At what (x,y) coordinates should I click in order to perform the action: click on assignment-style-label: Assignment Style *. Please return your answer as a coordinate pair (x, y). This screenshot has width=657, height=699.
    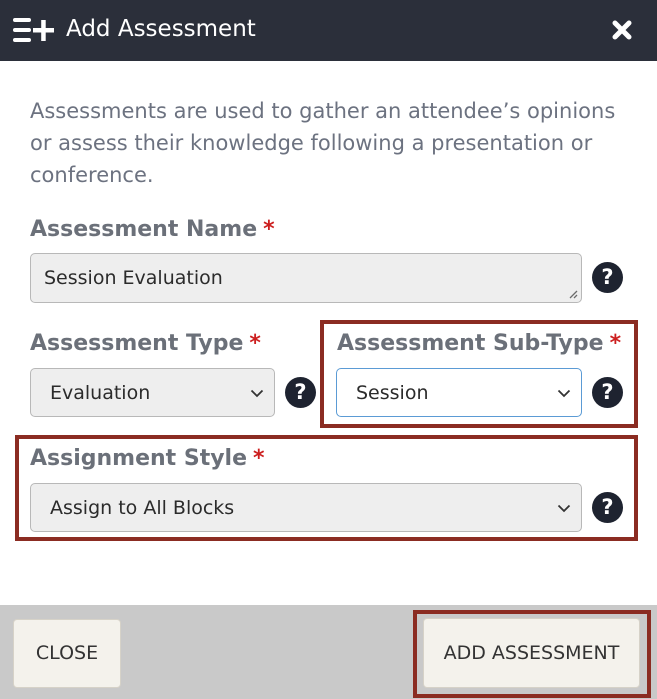
    Looking at the image, I should click on (147, 459).